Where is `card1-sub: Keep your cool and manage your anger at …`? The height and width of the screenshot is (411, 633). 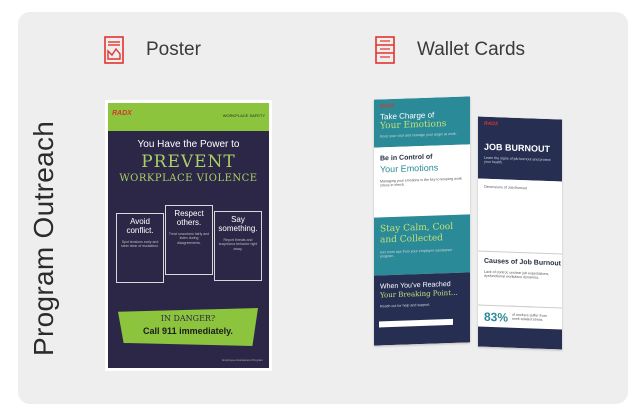 card1-sub: Keep your cool and manage your anger at … is located at coordinates (418, 135).